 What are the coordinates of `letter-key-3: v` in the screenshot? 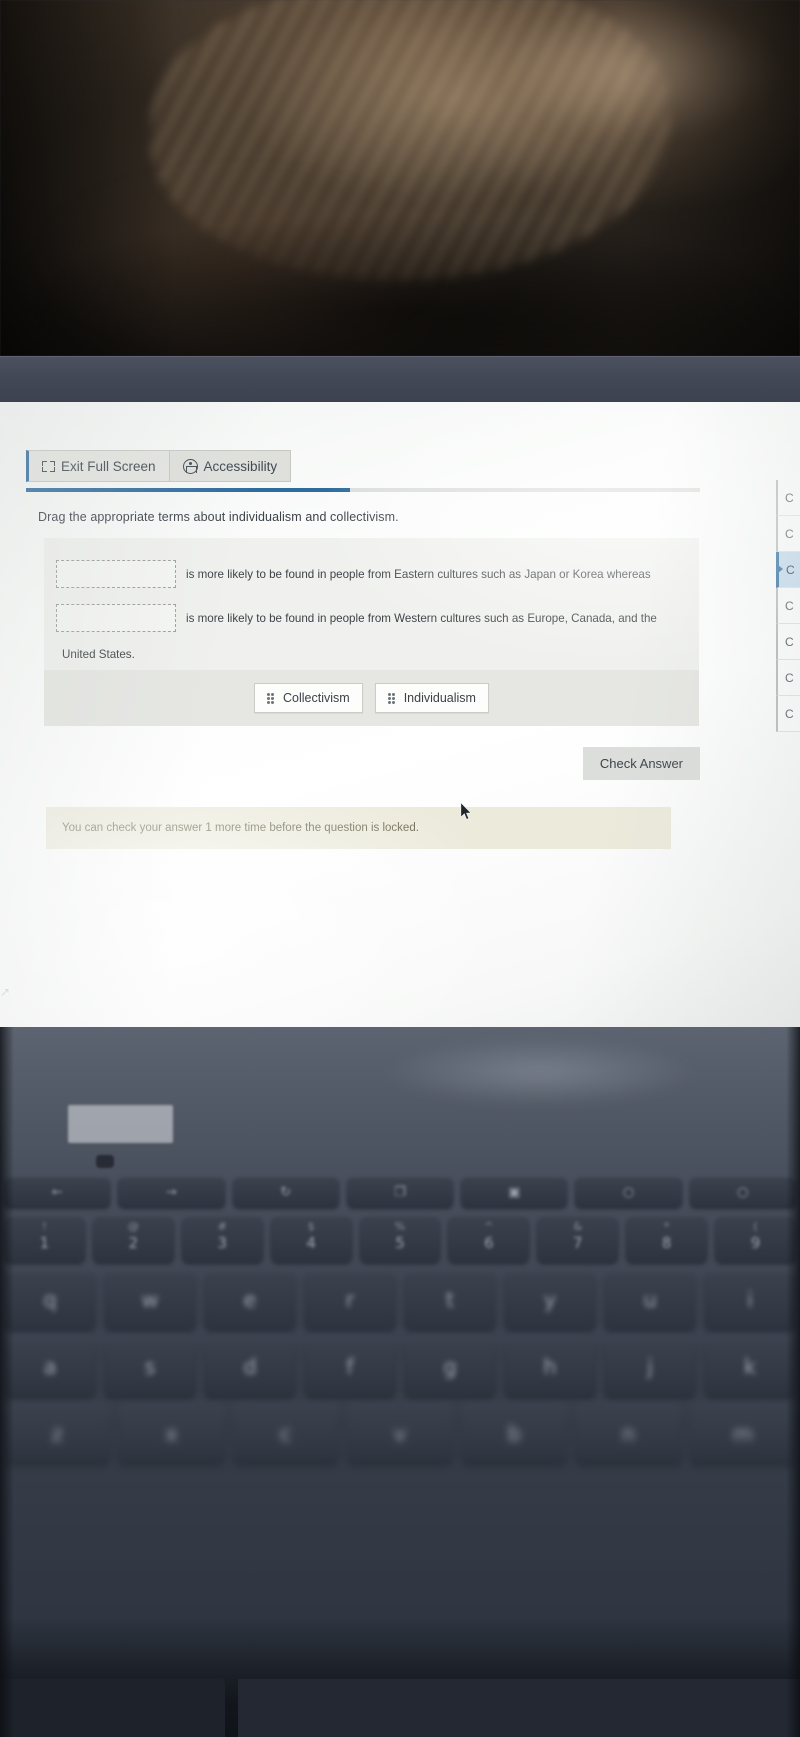 It's located at (400, 1434).